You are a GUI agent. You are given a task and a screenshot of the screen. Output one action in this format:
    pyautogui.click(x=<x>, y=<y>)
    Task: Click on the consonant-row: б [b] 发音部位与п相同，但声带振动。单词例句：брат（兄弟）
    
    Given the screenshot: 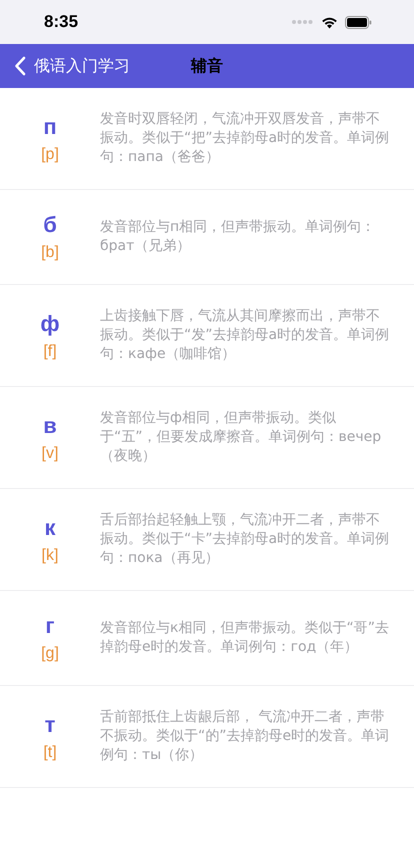 What is the action you would take?
    pyautogui.click(x=207, y=237)
    